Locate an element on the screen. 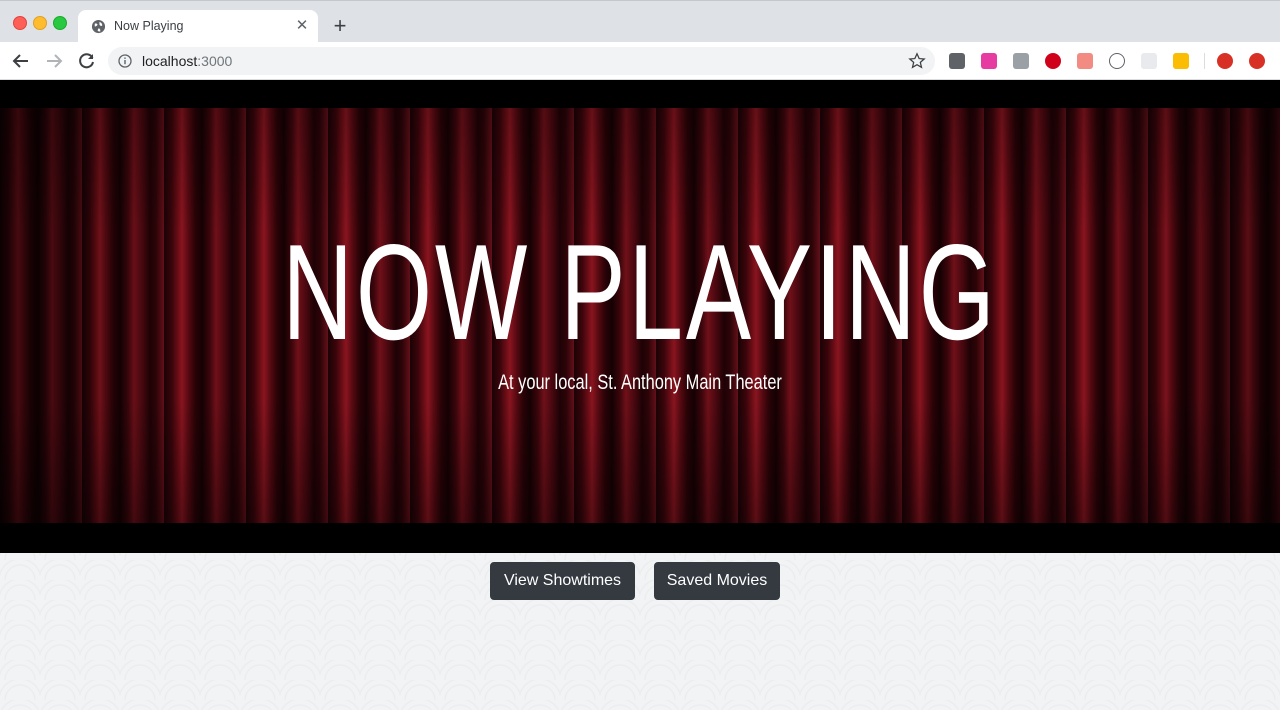  grid-ext-icon is located at coordinates (1149, 61).